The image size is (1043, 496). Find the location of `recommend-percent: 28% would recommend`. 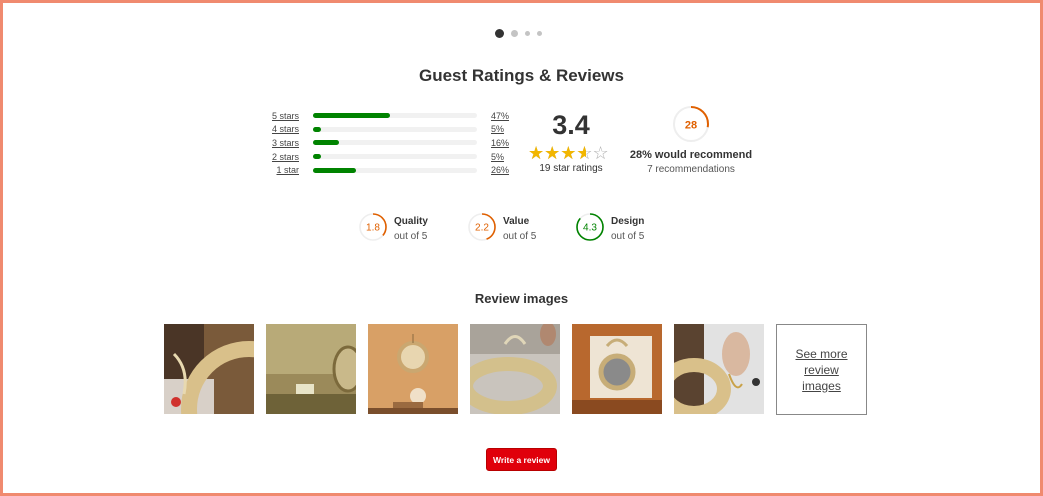

recommend-percent: 28% would recommend is located at coordinates (691, 155).